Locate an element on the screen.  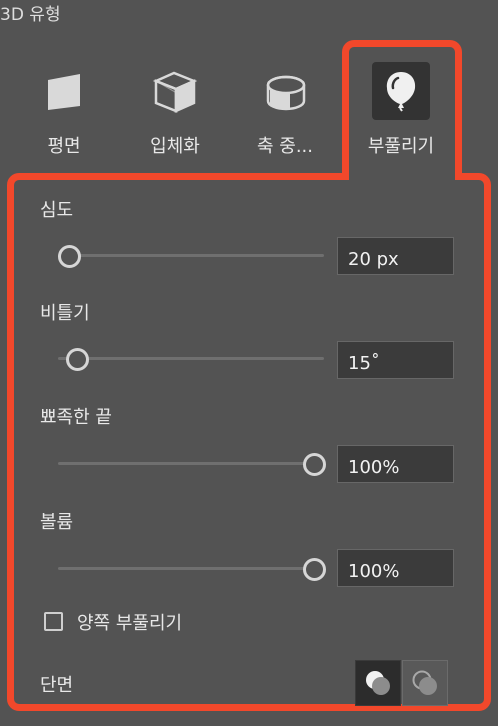
extrude-cube-icon is located at coordinates (175, 92).